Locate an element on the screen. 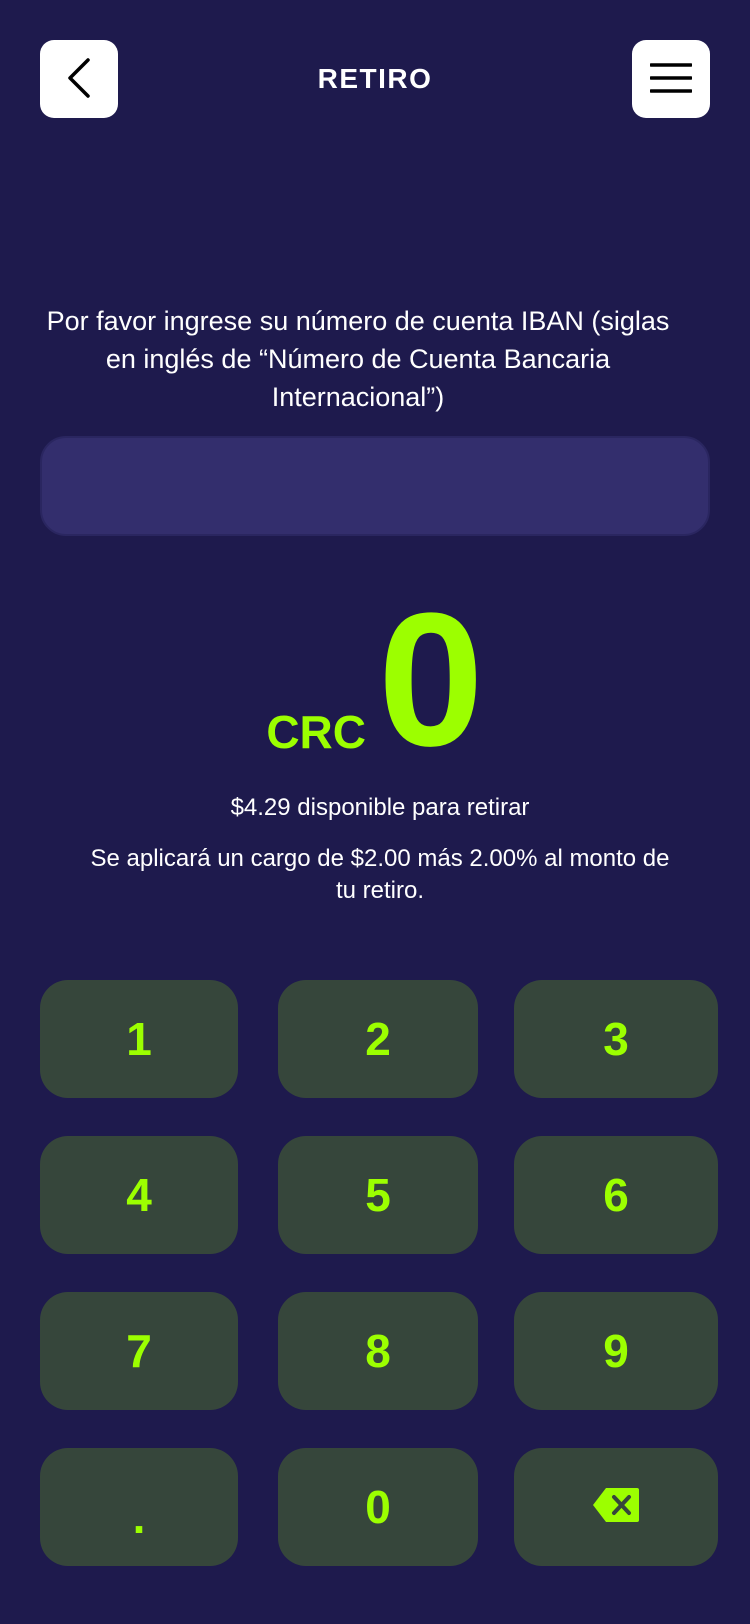 The width and height of the screenshot is (750, 1624). backspace-button is located at coordinates (616, 1507).